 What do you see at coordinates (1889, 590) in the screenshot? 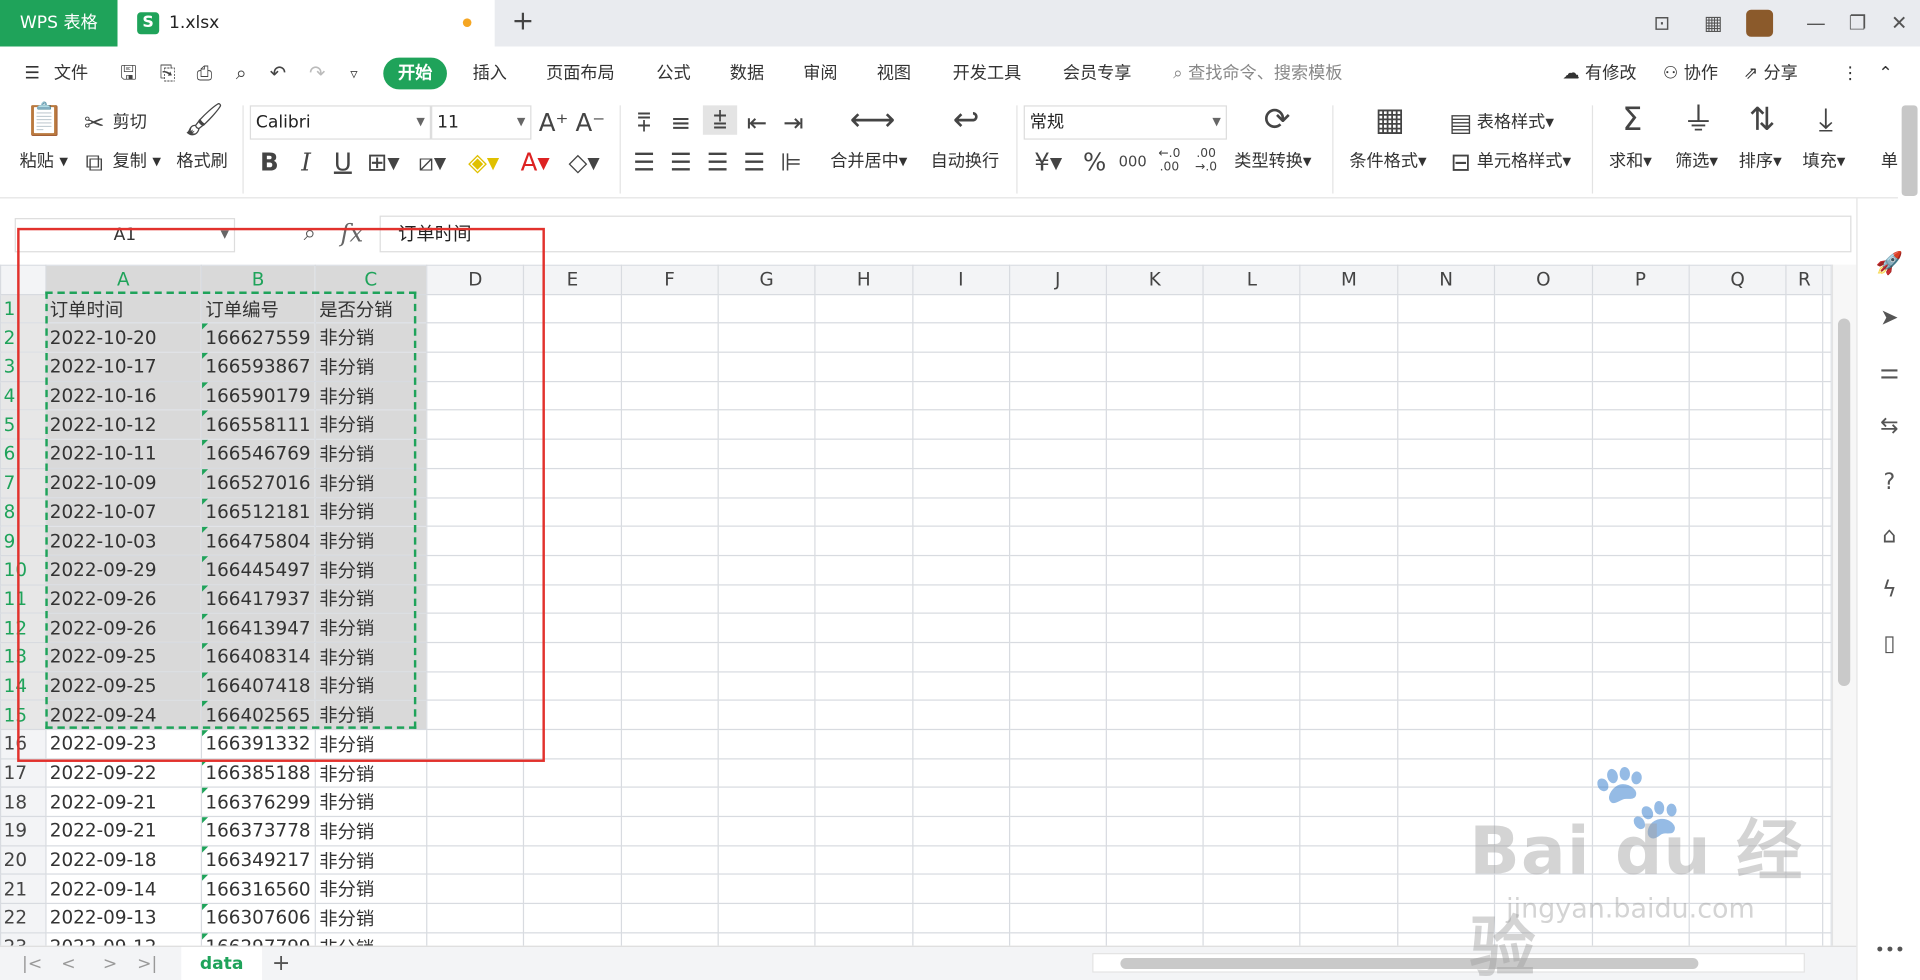
I see `lightning-icon: ϟ` at bounding box center [1889, 590].